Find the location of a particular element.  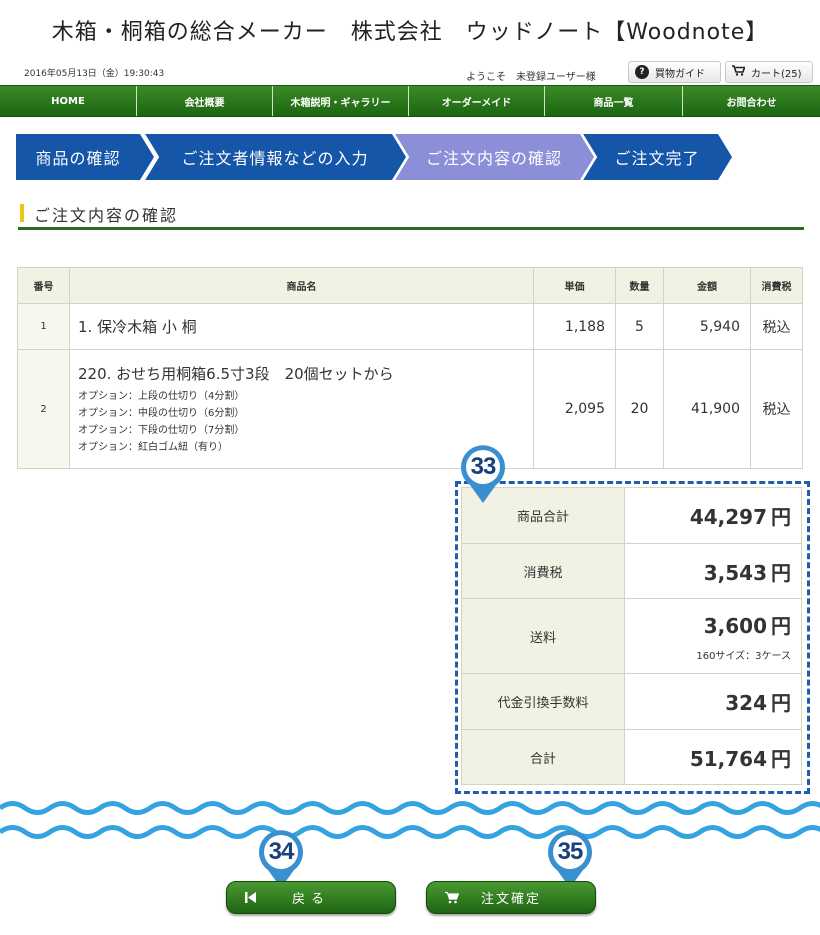

welcome-message: ようこそ 未登録ユーザー様 is located at coordinates (531, 77).